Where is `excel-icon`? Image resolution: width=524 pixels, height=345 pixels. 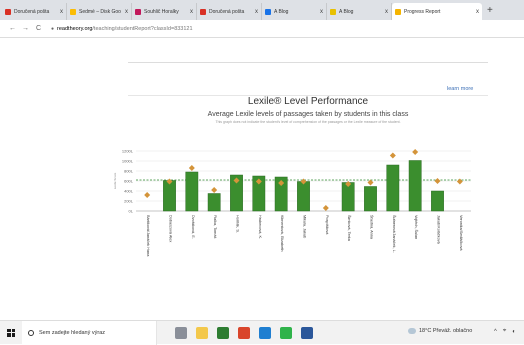
excel-icon is located at coordinates (223, 332).